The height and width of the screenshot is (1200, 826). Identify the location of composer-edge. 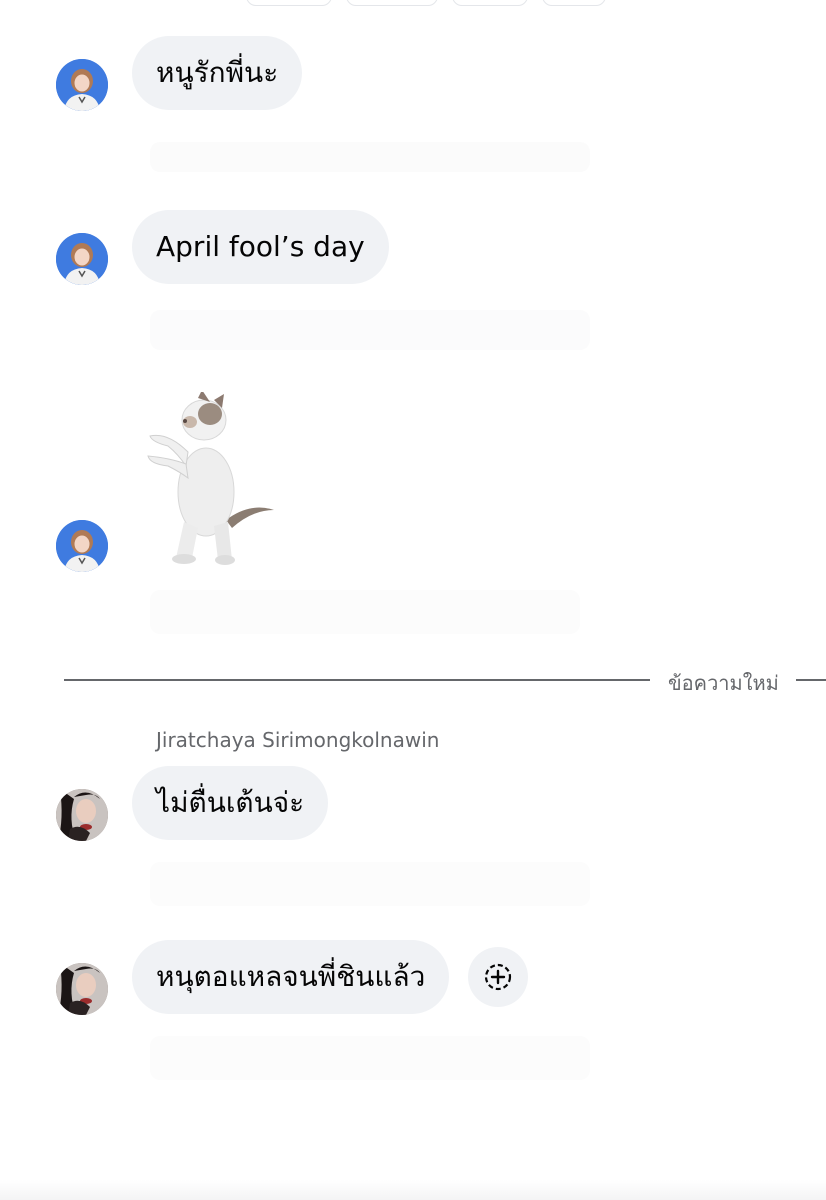
(413, 1190).